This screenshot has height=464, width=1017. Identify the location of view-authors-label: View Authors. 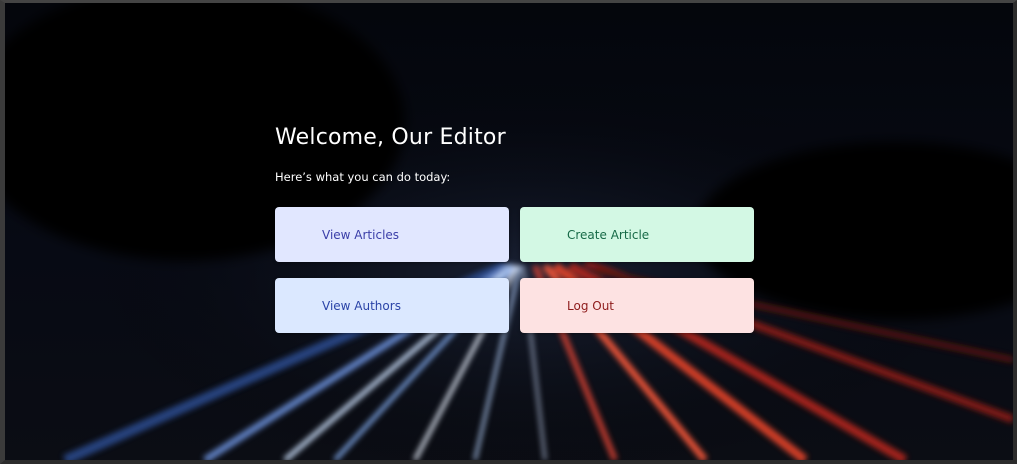
(361, 305).